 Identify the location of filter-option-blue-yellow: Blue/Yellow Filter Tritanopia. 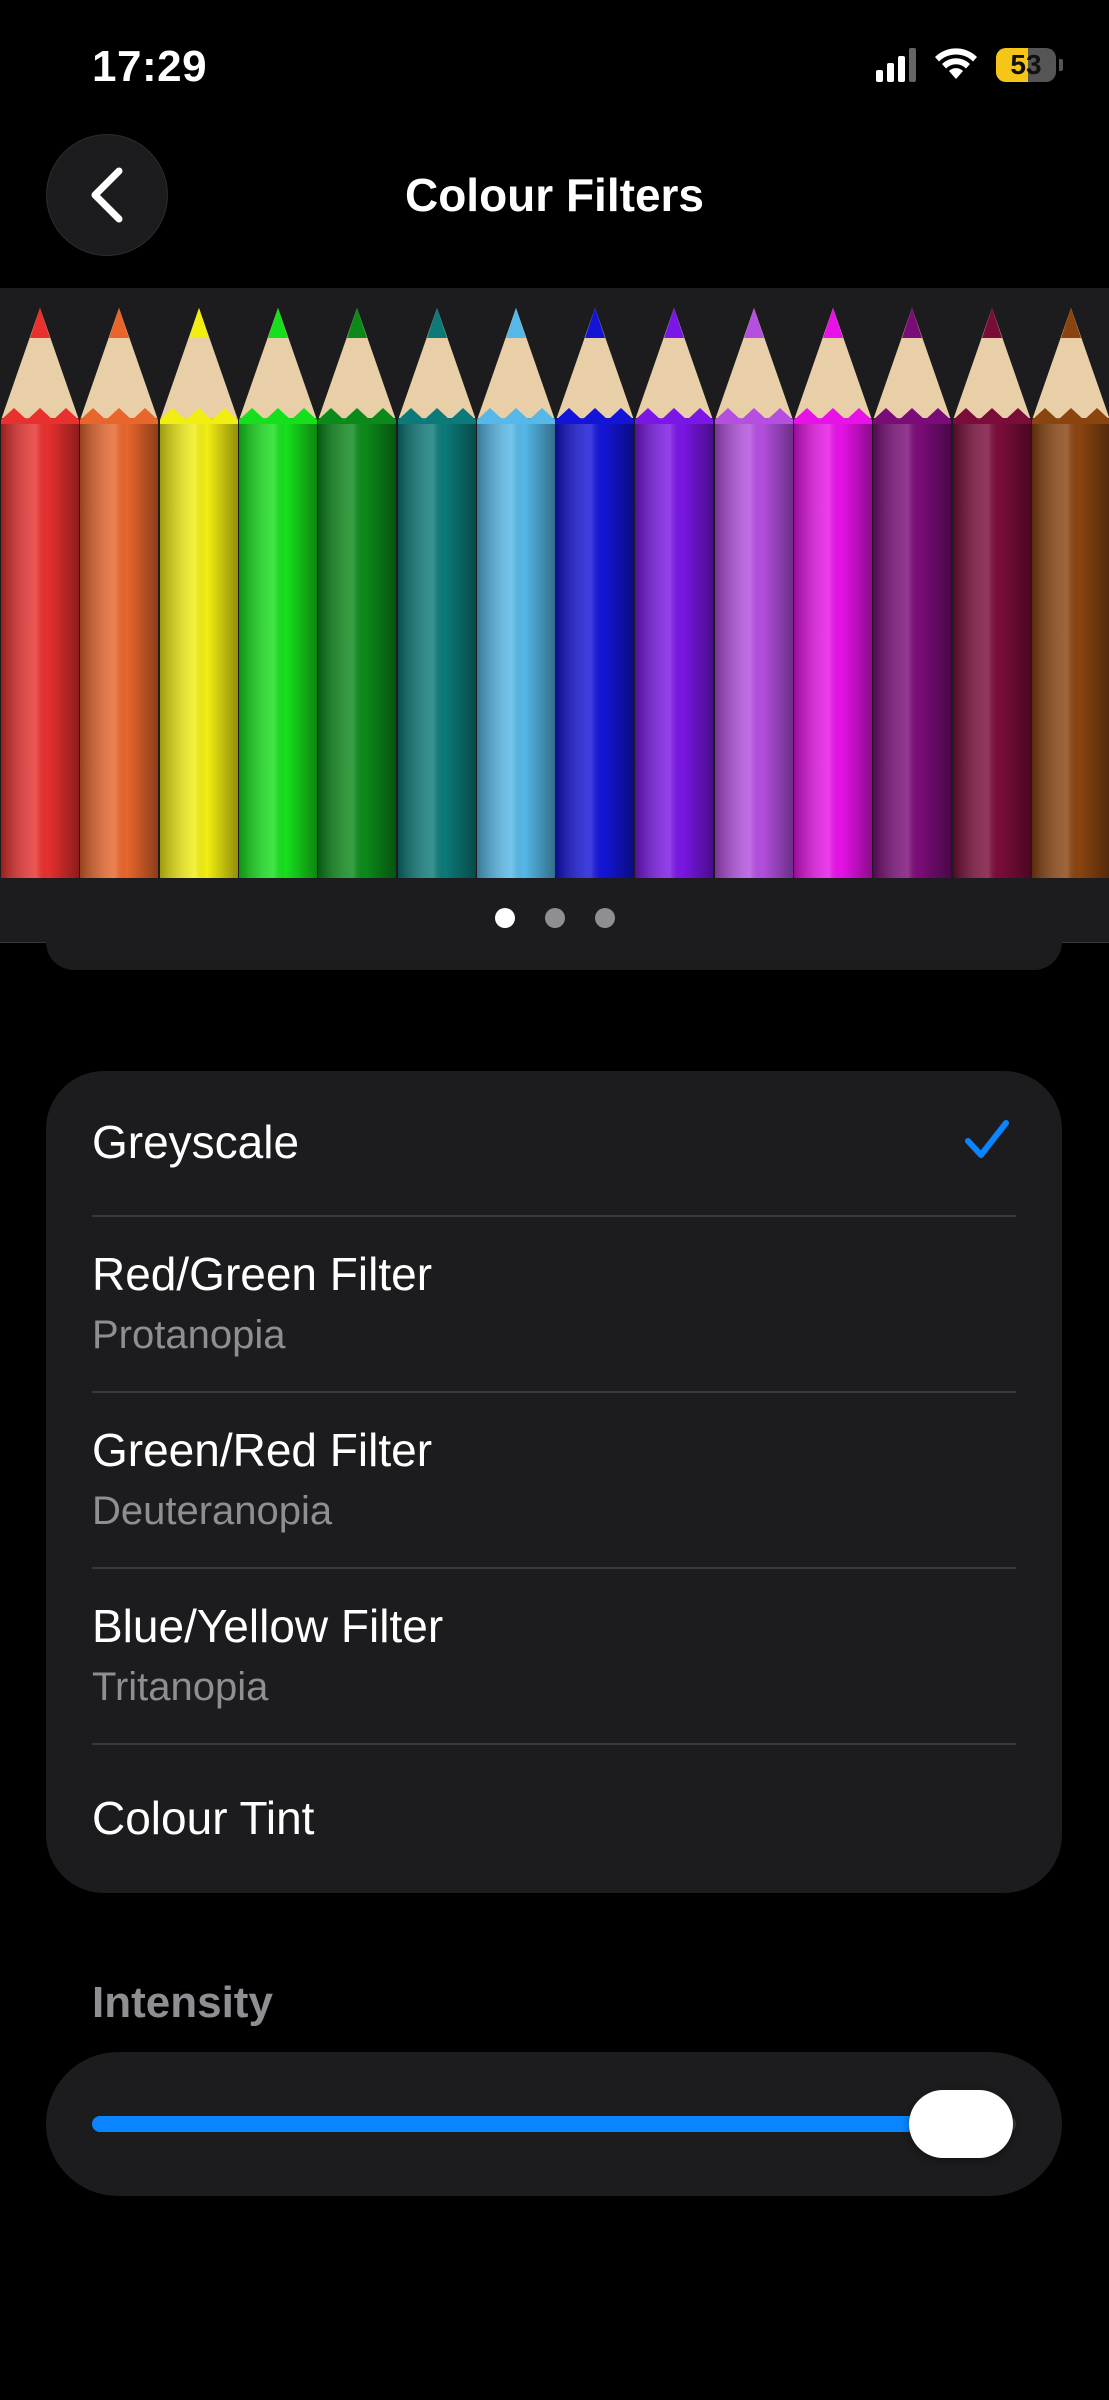
(554, 1657).